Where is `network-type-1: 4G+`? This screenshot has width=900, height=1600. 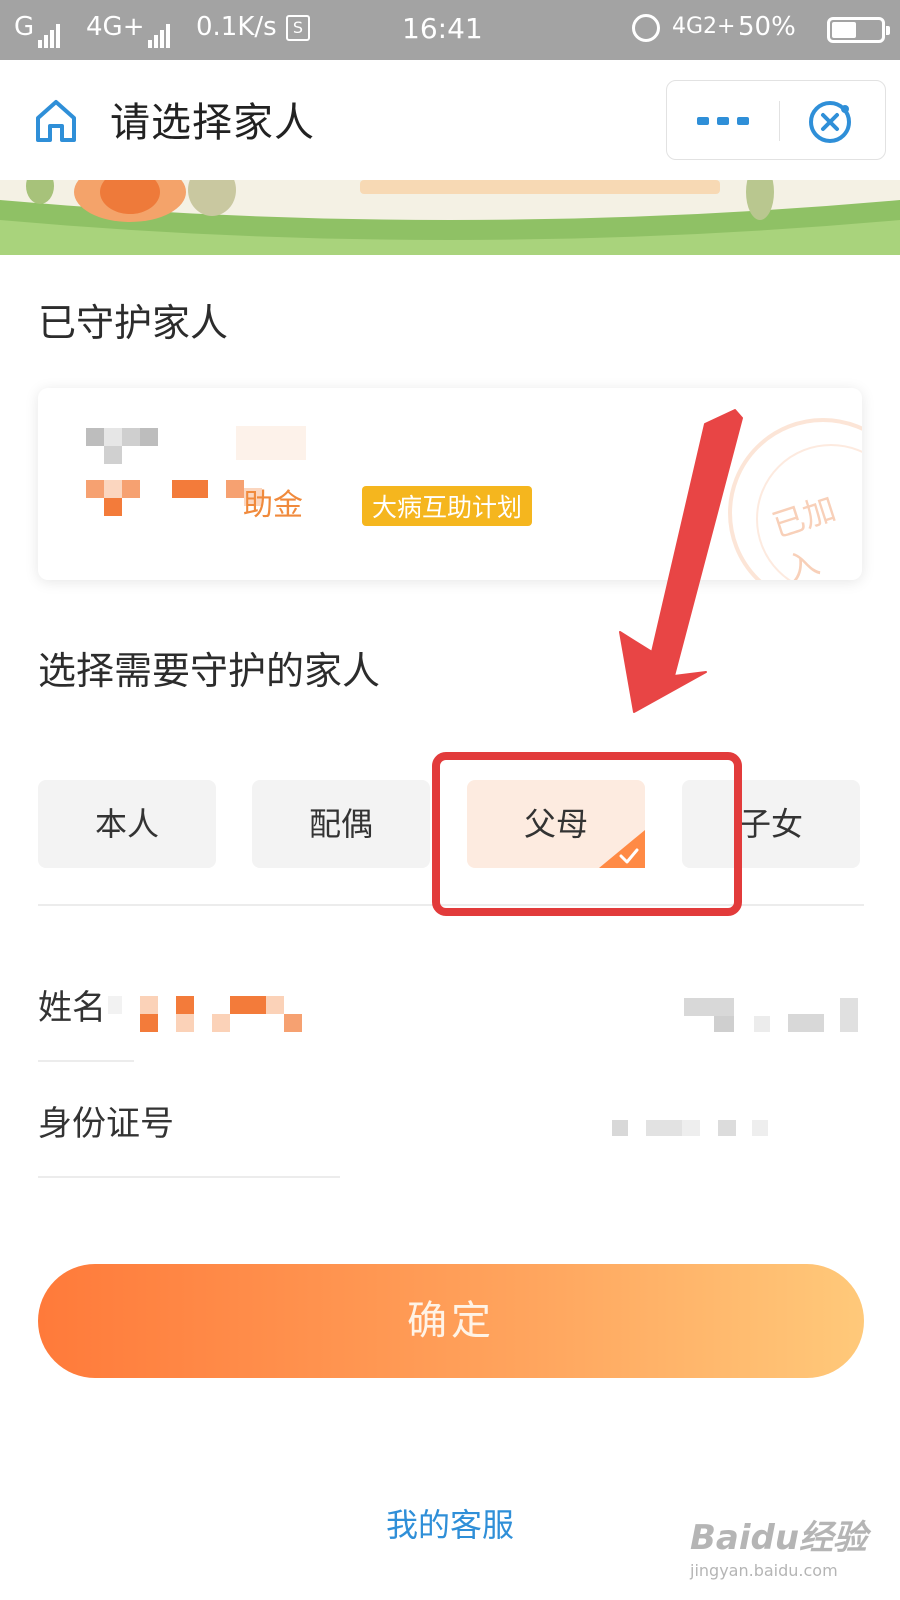
network-type-1: 4G+ is located at coordinates (115, 27).